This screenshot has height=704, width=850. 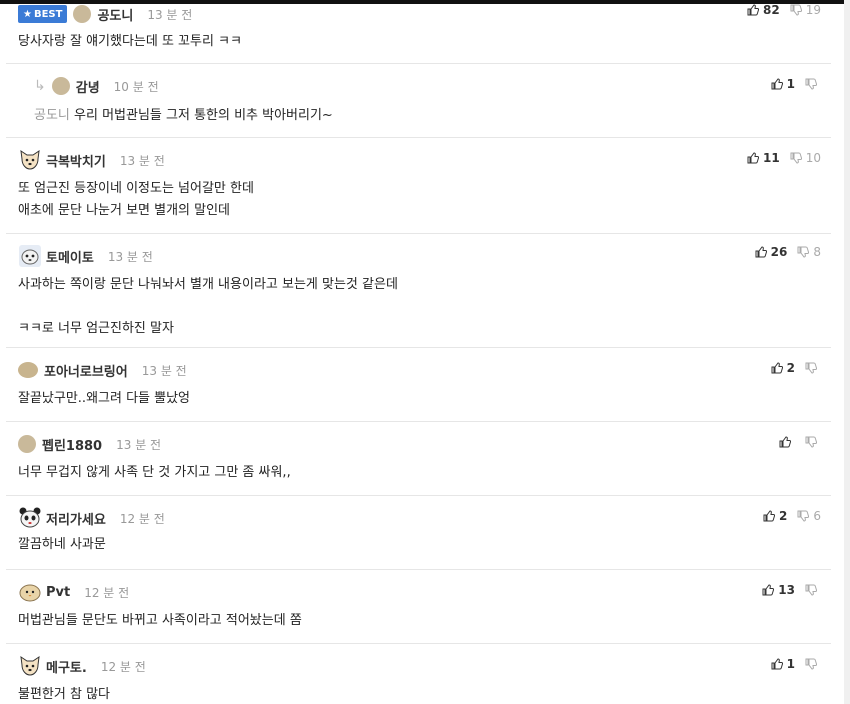 What do you see at coordinates (418, 533) in the screenshot?
I see `comment-item: 저리가세요 12 분 전 2 6 깔끔하네 사과문` at bounding box center [418, 533].